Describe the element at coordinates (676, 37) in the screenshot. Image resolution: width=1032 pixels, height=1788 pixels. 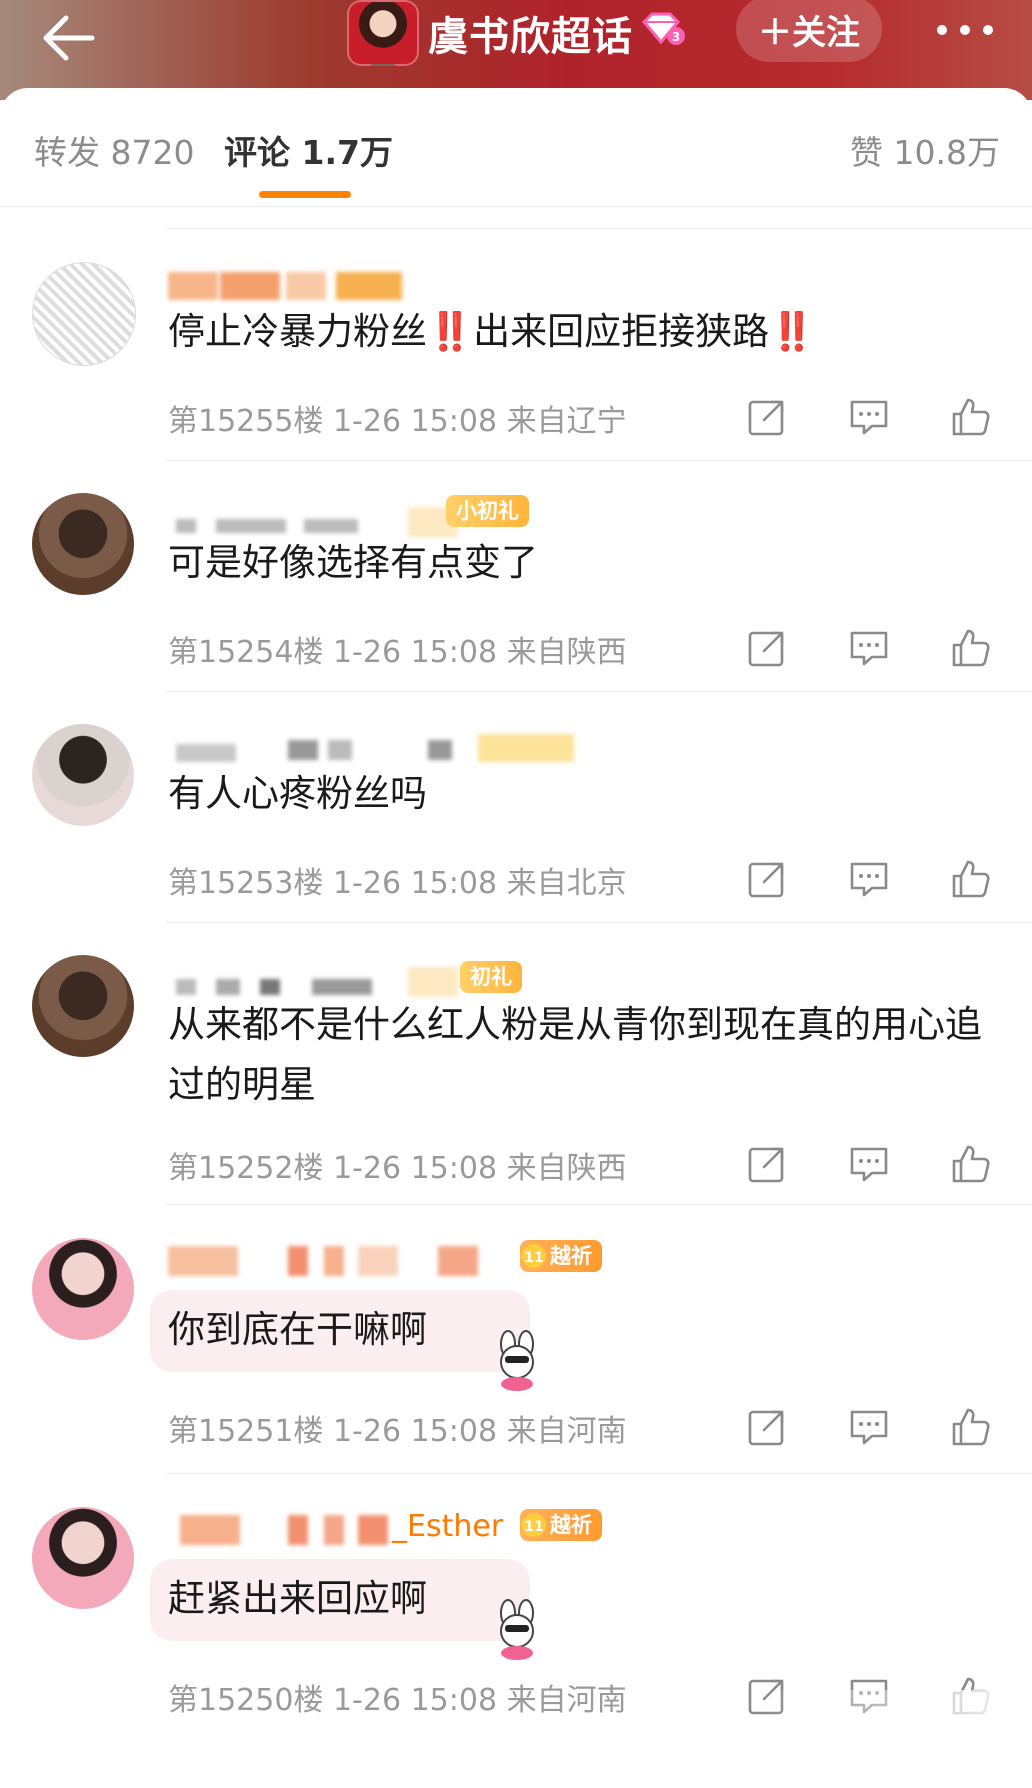
I see `svg-text: 3` at that location.